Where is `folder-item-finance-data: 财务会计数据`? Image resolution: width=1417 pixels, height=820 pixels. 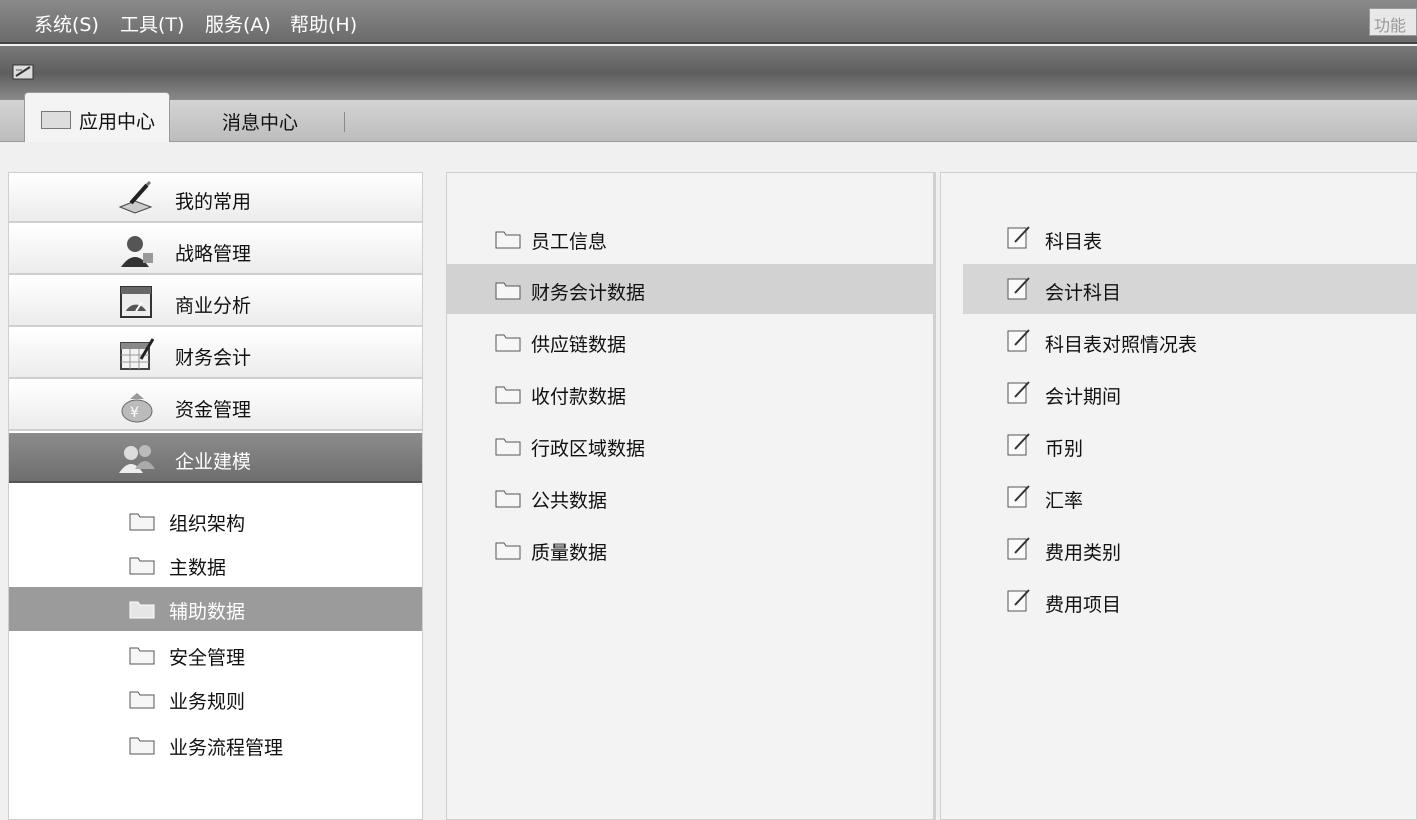
folder-item-finance-data: 财务会计数据 is located at coordinates (690, 289).